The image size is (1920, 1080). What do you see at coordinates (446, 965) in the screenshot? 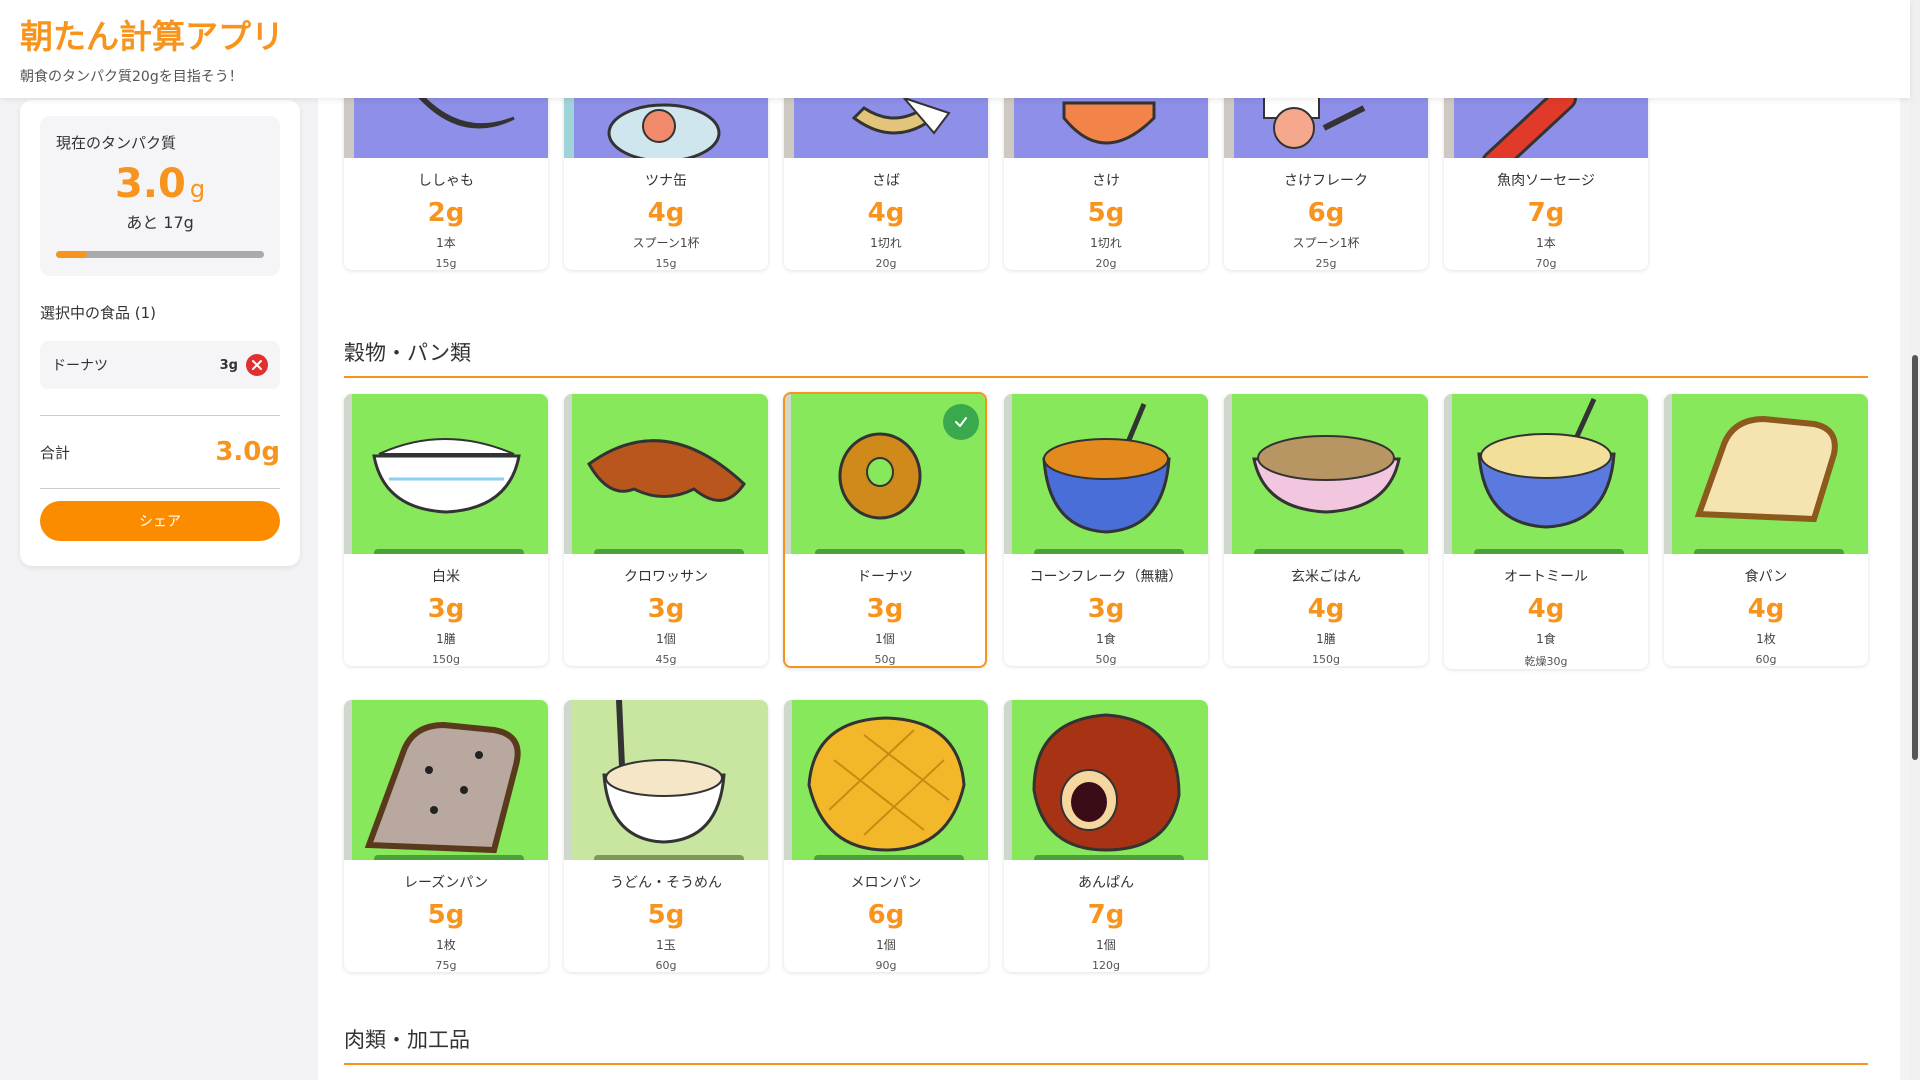
I see `food-weight: 75g` at bounding box center [446, 965].